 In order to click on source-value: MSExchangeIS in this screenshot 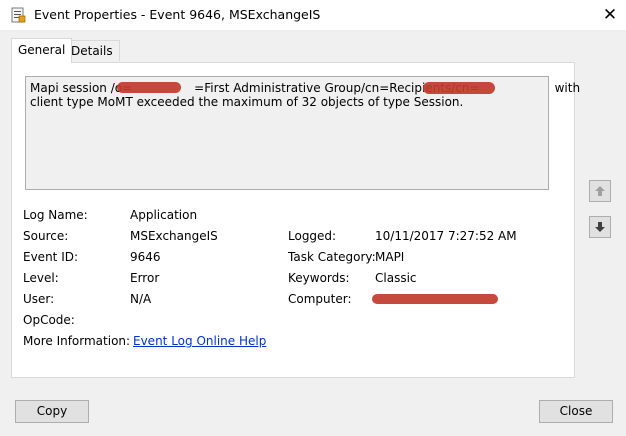, I will do `click(174, 236)`.